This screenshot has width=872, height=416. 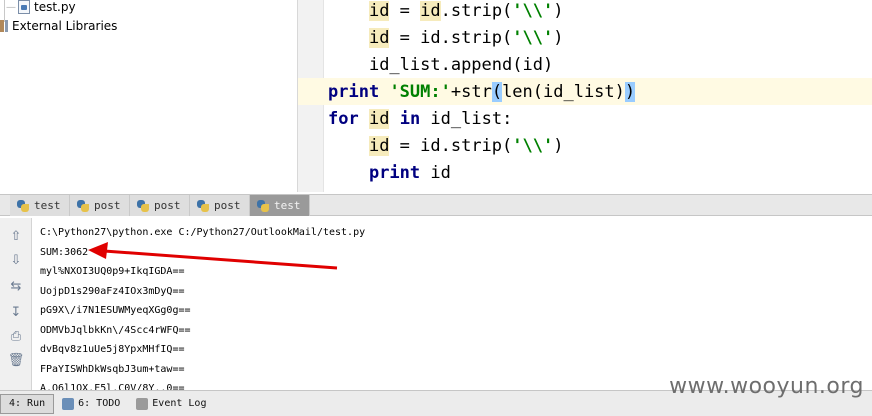 What do you see at coordinates (142, 403) in the screenshot?
I see `event-log-icon` at bounding box center [142, 403].